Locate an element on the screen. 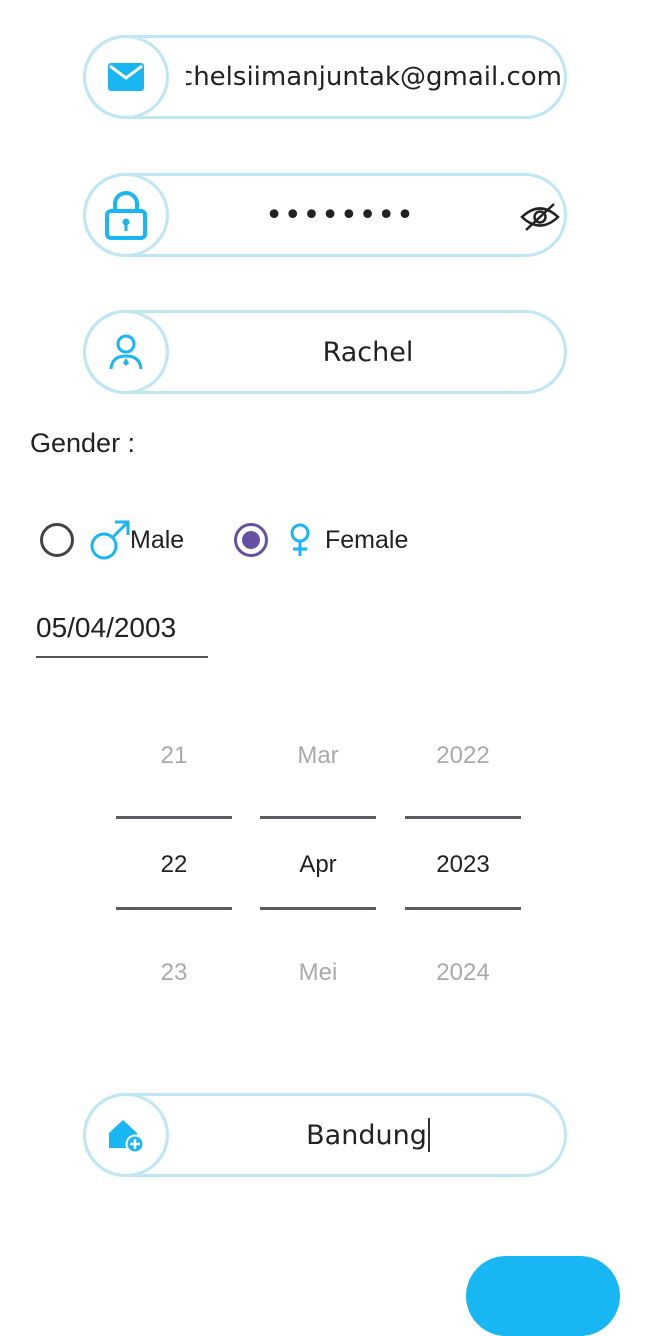  year-next: 2024 is located at coordinates (463, 973).